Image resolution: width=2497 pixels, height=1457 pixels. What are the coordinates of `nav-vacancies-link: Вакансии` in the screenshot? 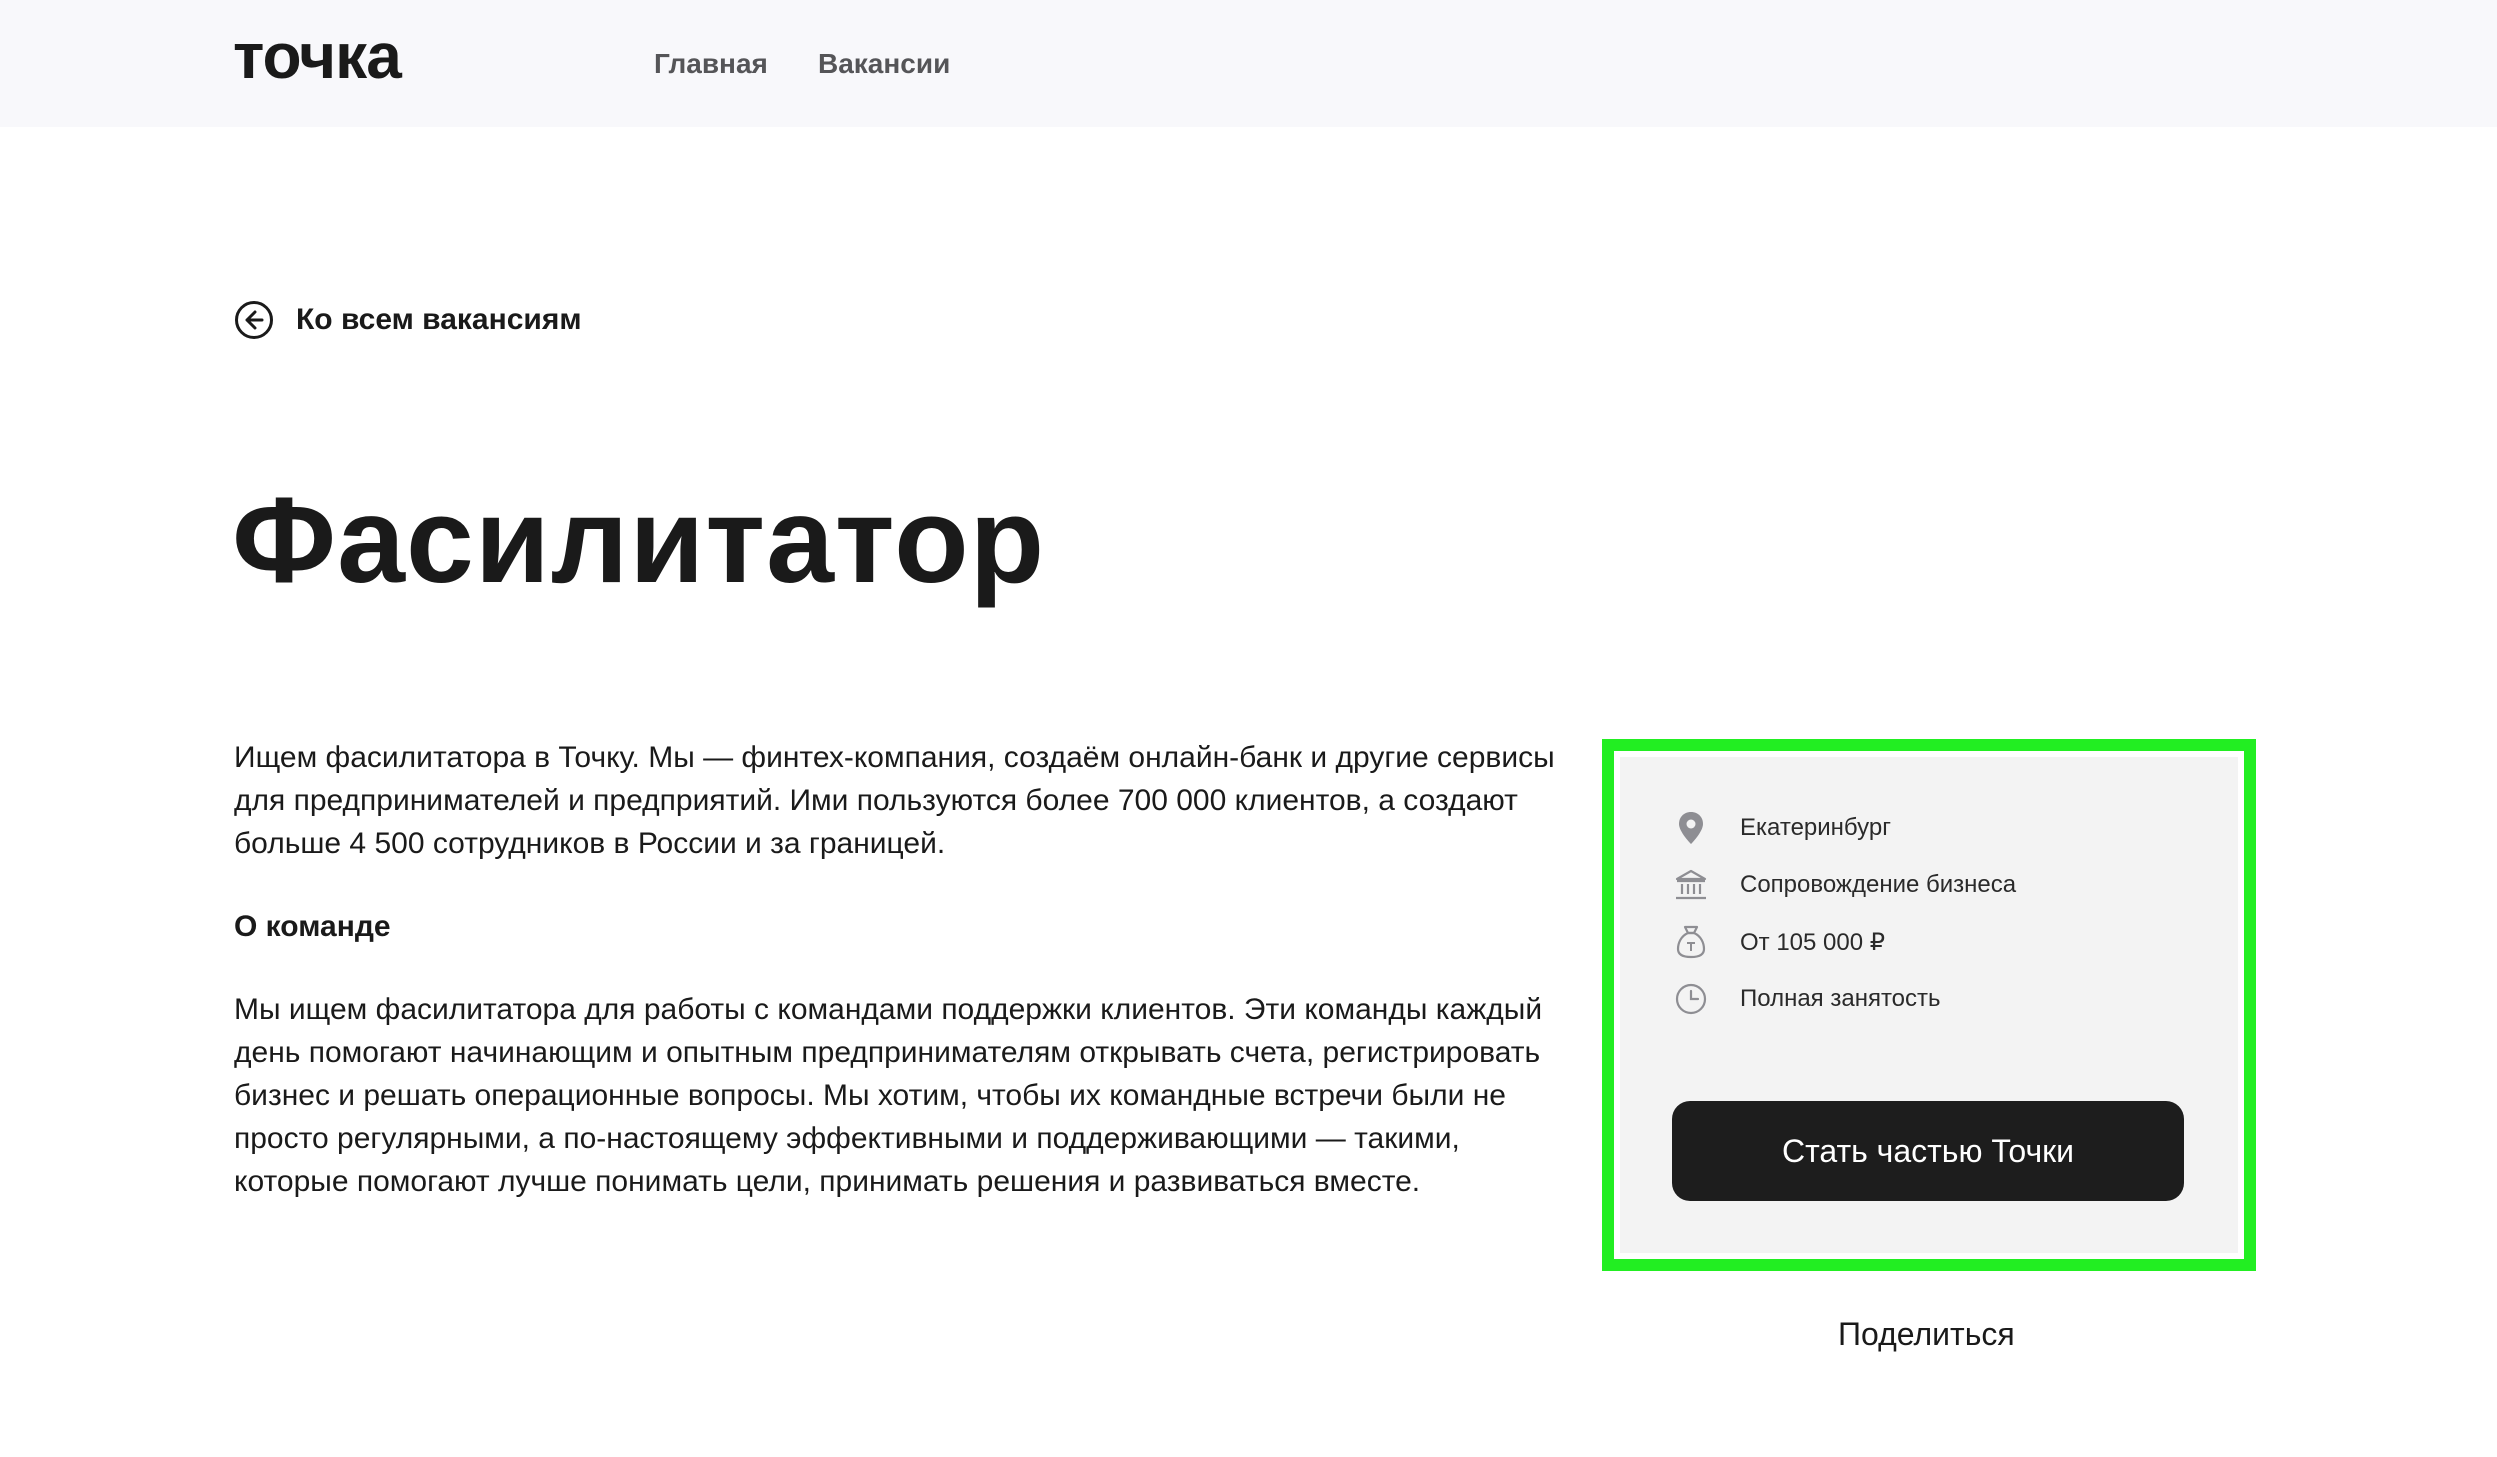 It's located at (884, 64).